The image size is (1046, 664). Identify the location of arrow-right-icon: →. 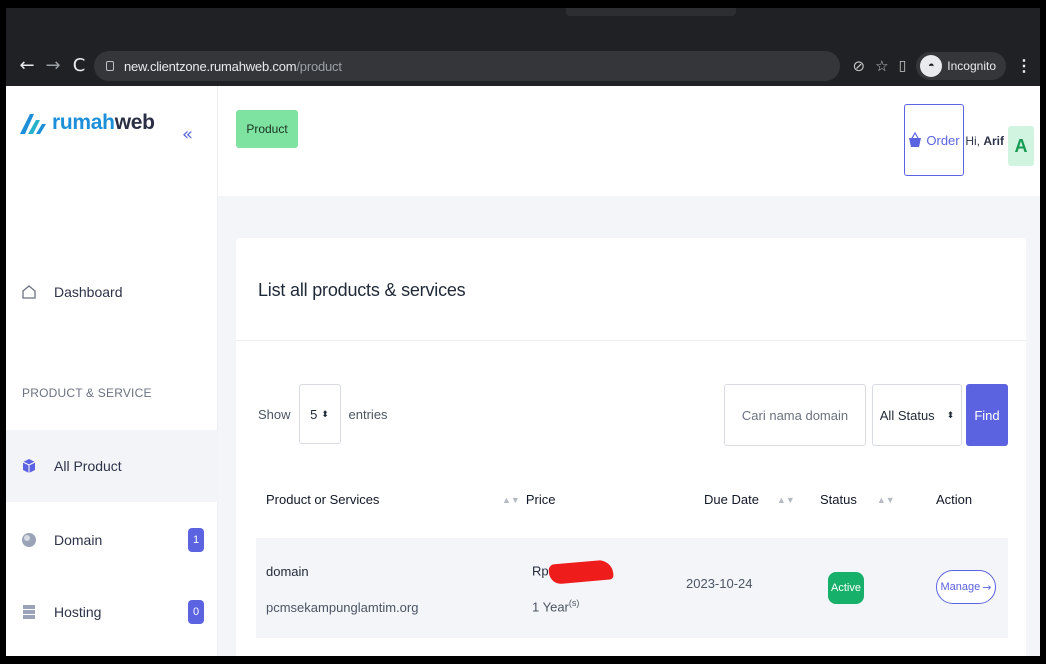
(987, 587).